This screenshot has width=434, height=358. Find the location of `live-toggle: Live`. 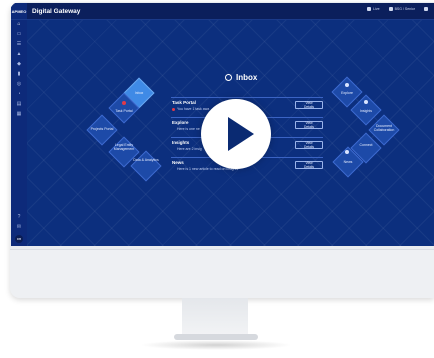

live-toggle: Live is located at coordinates (373, 9).